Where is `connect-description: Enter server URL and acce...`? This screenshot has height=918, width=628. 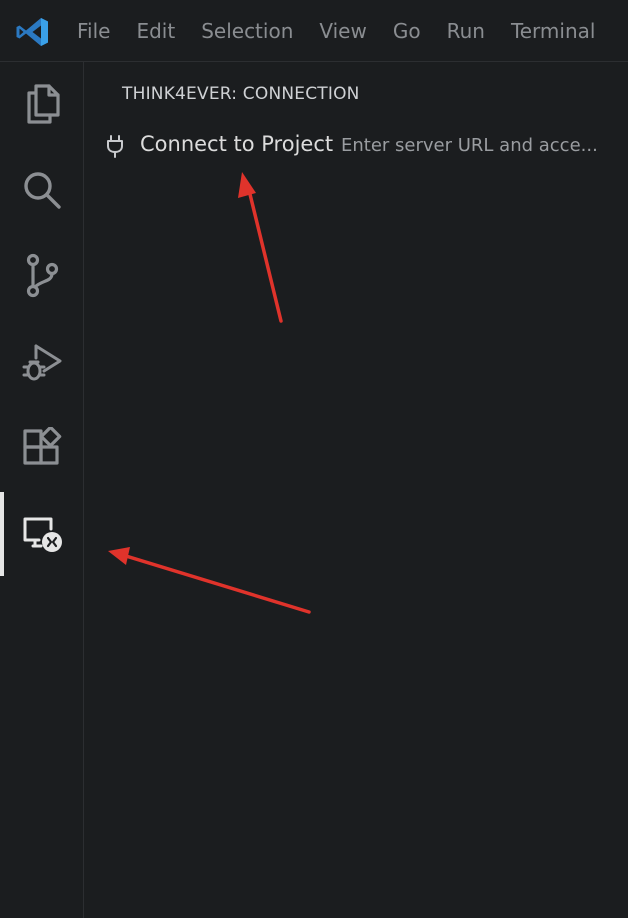 connect-description: Enter server URL and acce... is located at coordinates (469, 145).